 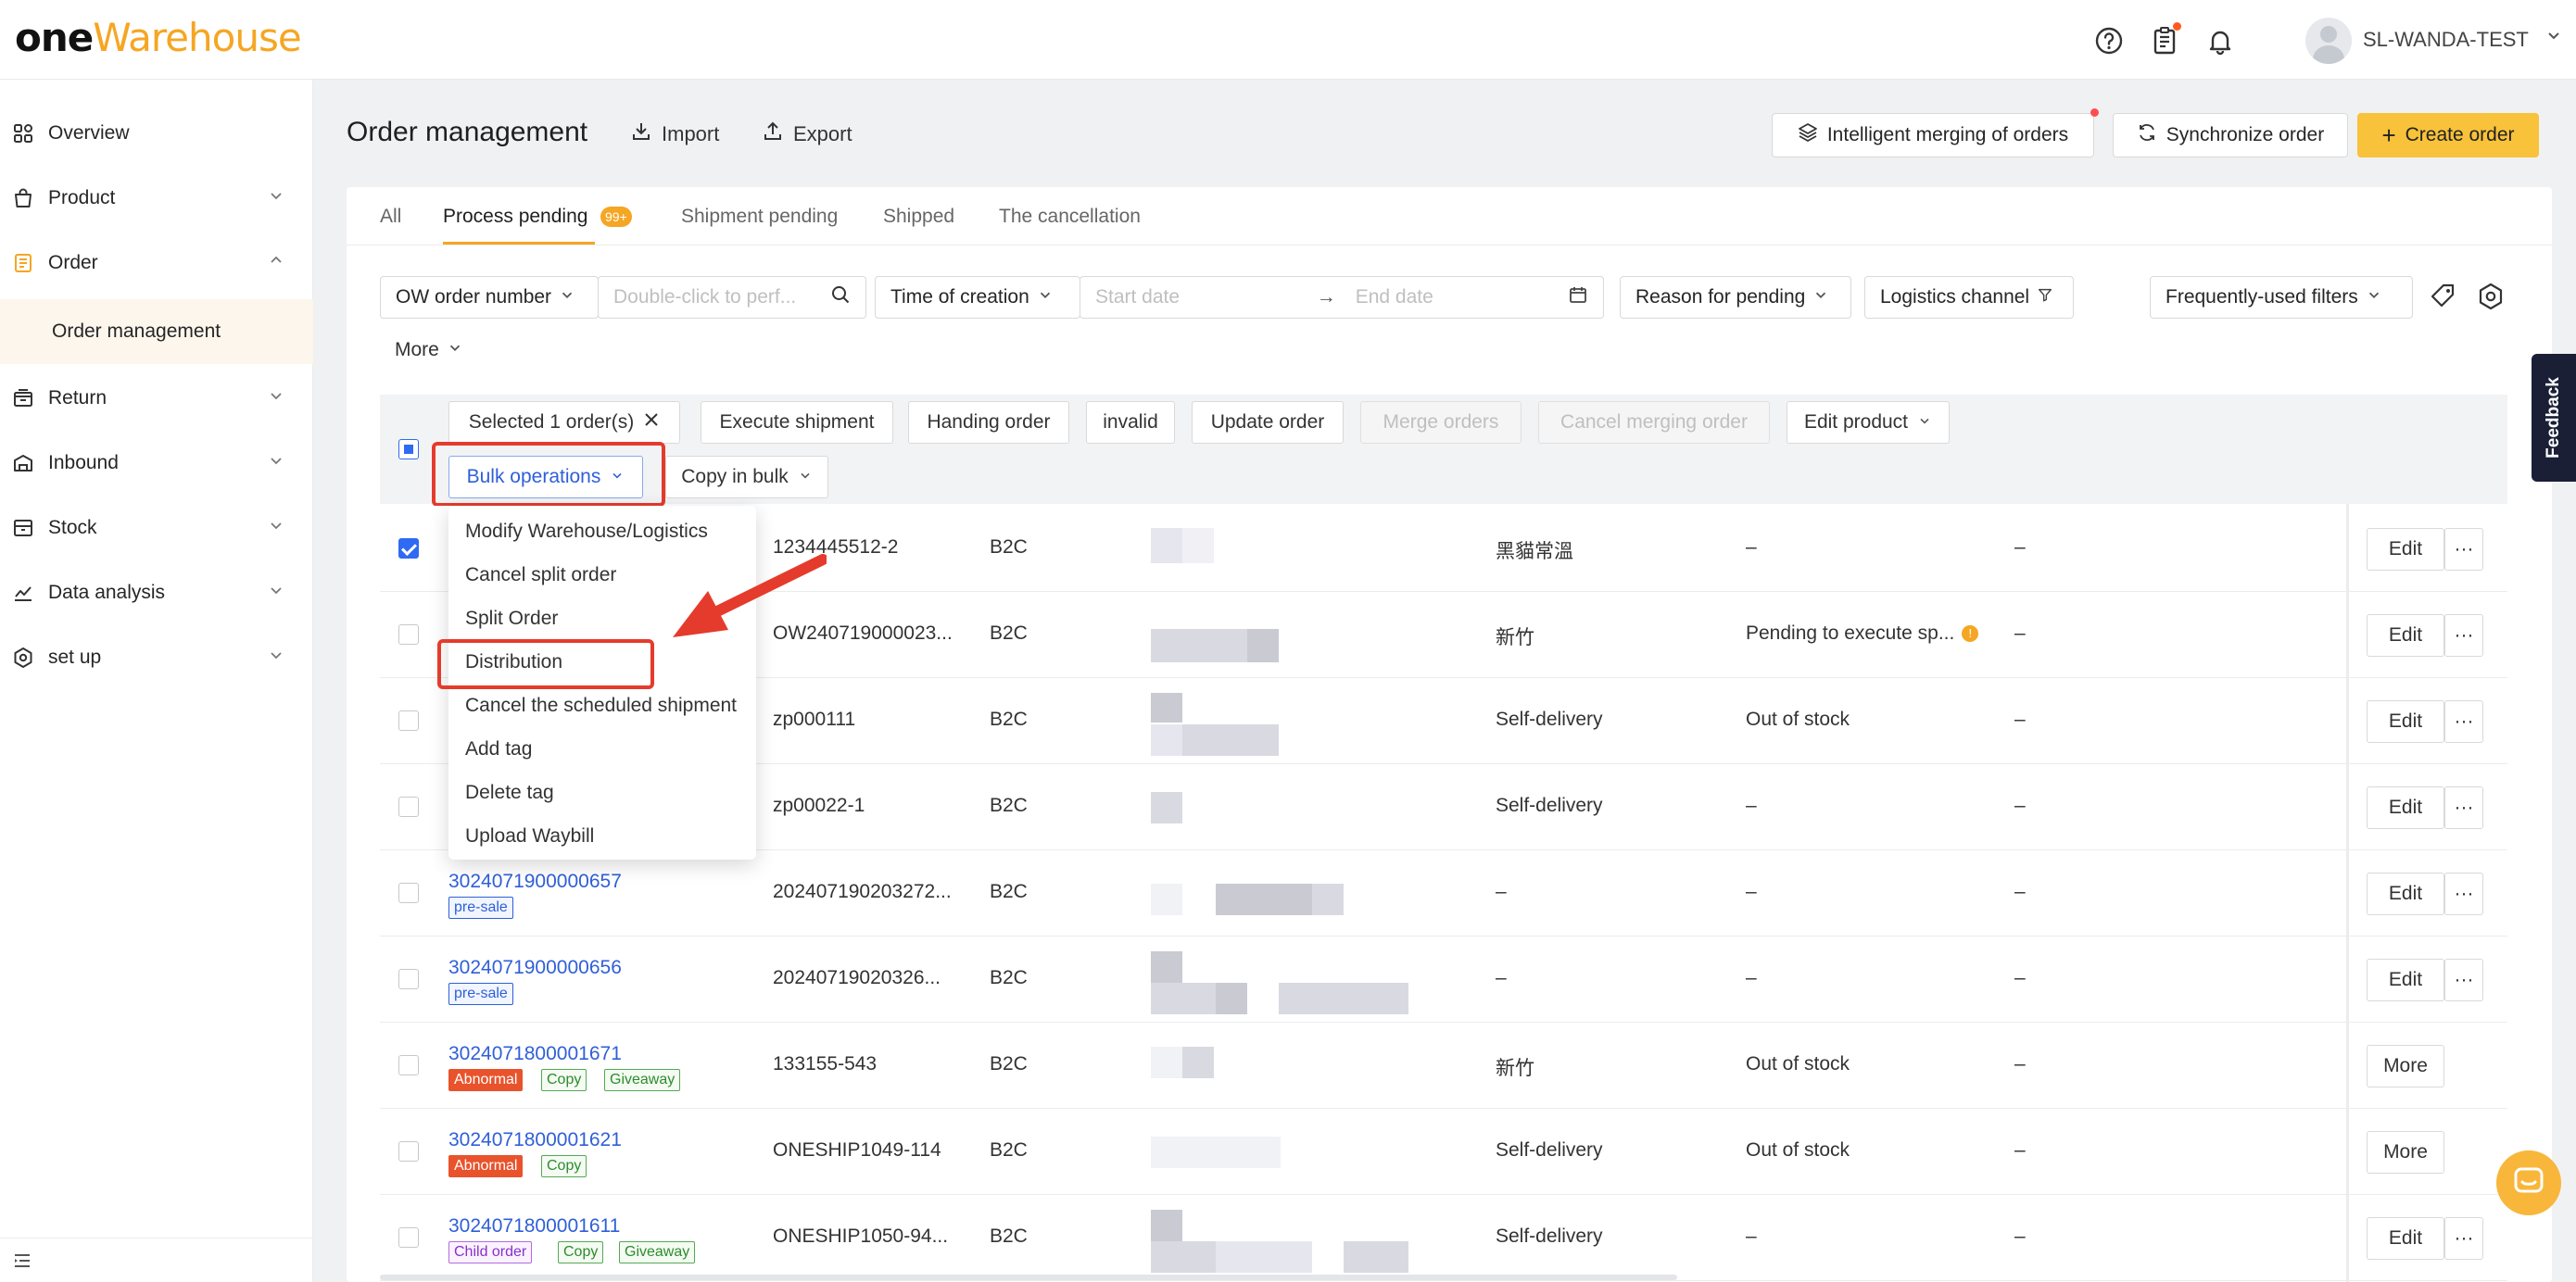 I want to click on sidebar-item-stock: Stock, so click(x=157, y=528).